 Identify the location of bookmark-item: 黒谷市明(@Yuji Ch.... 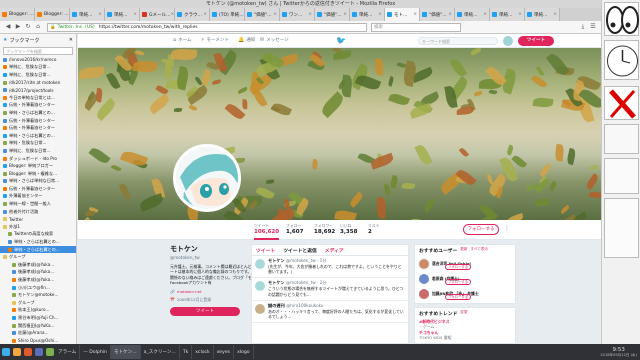
(38, 318).